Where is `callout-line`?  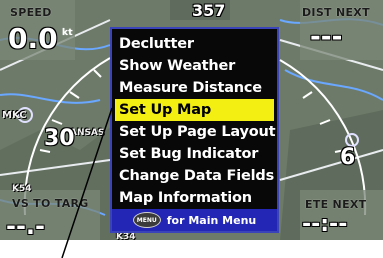
callout-line is located at coordinates (87, 182).